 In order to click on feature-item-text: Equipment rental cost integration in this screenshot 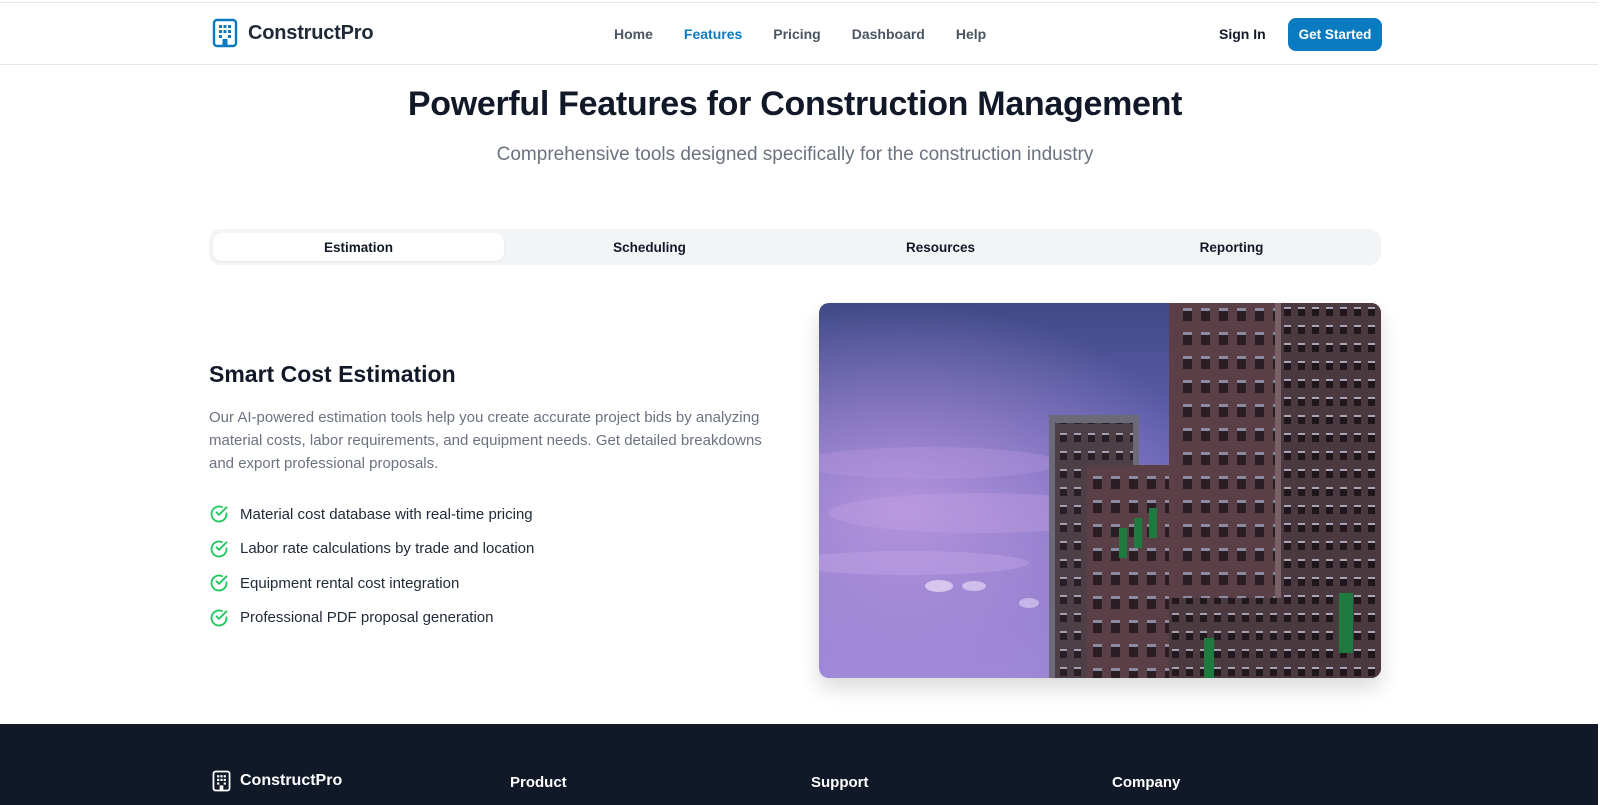, I will do `click(350, 583)`.